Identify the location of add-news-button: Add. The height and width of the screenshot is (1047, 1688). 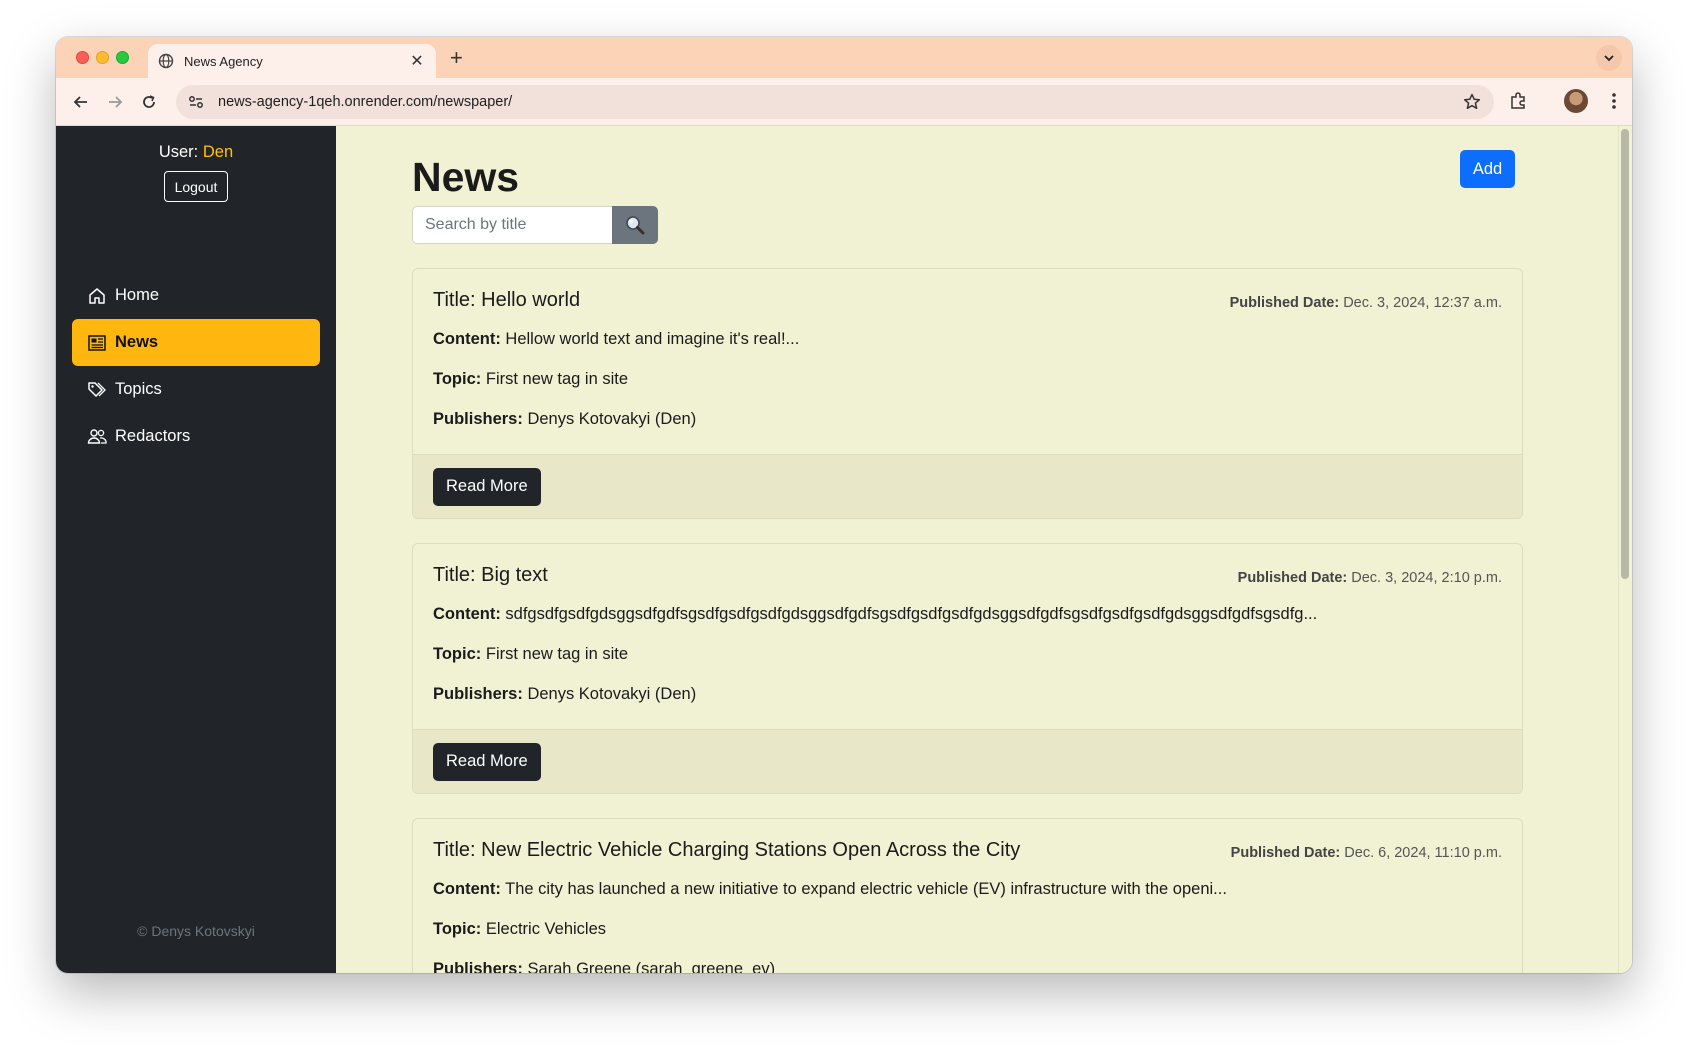
(1487, 169).